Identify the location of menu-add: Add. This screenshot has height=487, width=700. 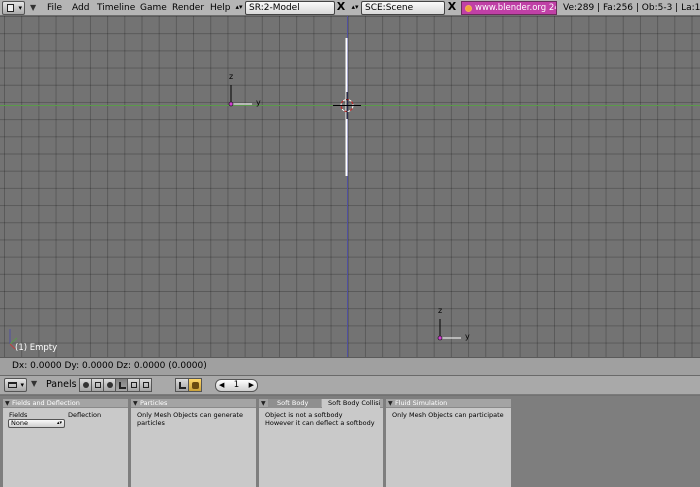
(80, 8).